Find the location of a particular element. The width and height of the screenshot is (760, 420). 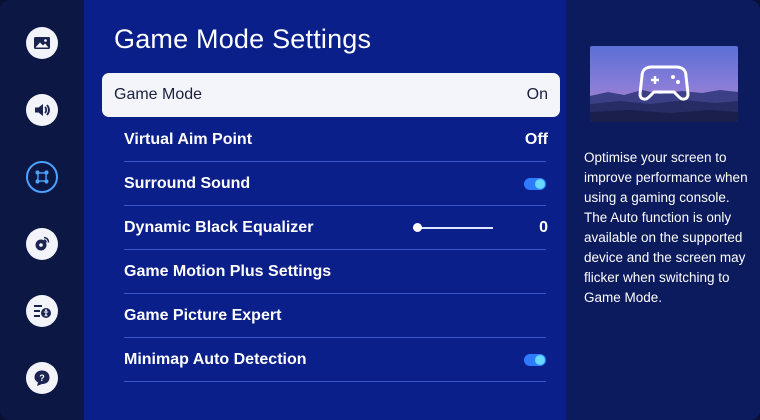

sidebar-item-sound is located at coordinates (42, 110).